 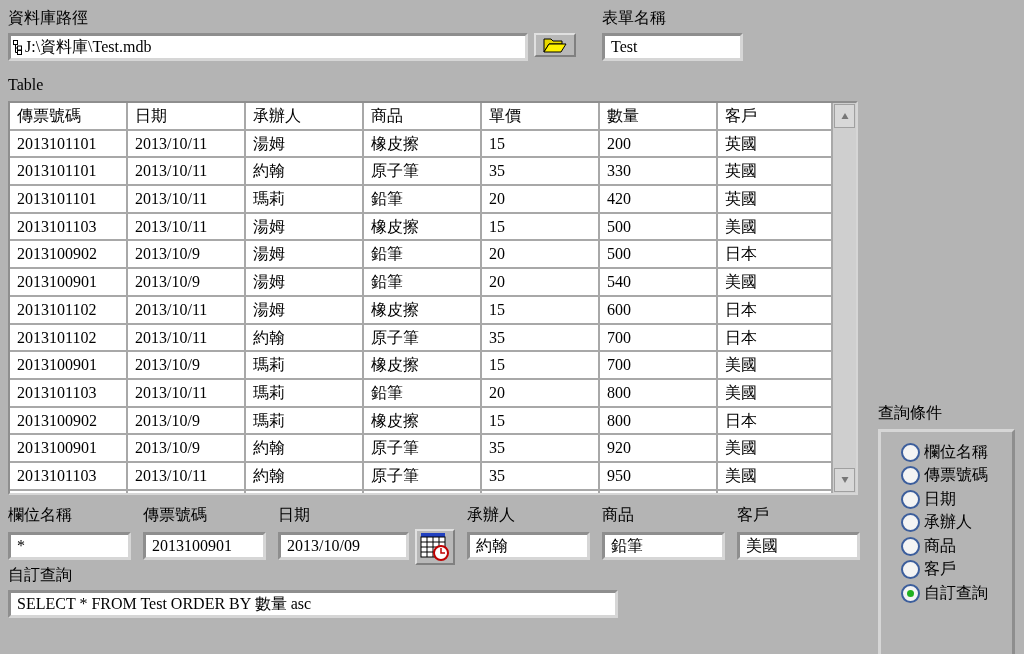 I want to click on table-cell: 420, so click(x=659, y=199).